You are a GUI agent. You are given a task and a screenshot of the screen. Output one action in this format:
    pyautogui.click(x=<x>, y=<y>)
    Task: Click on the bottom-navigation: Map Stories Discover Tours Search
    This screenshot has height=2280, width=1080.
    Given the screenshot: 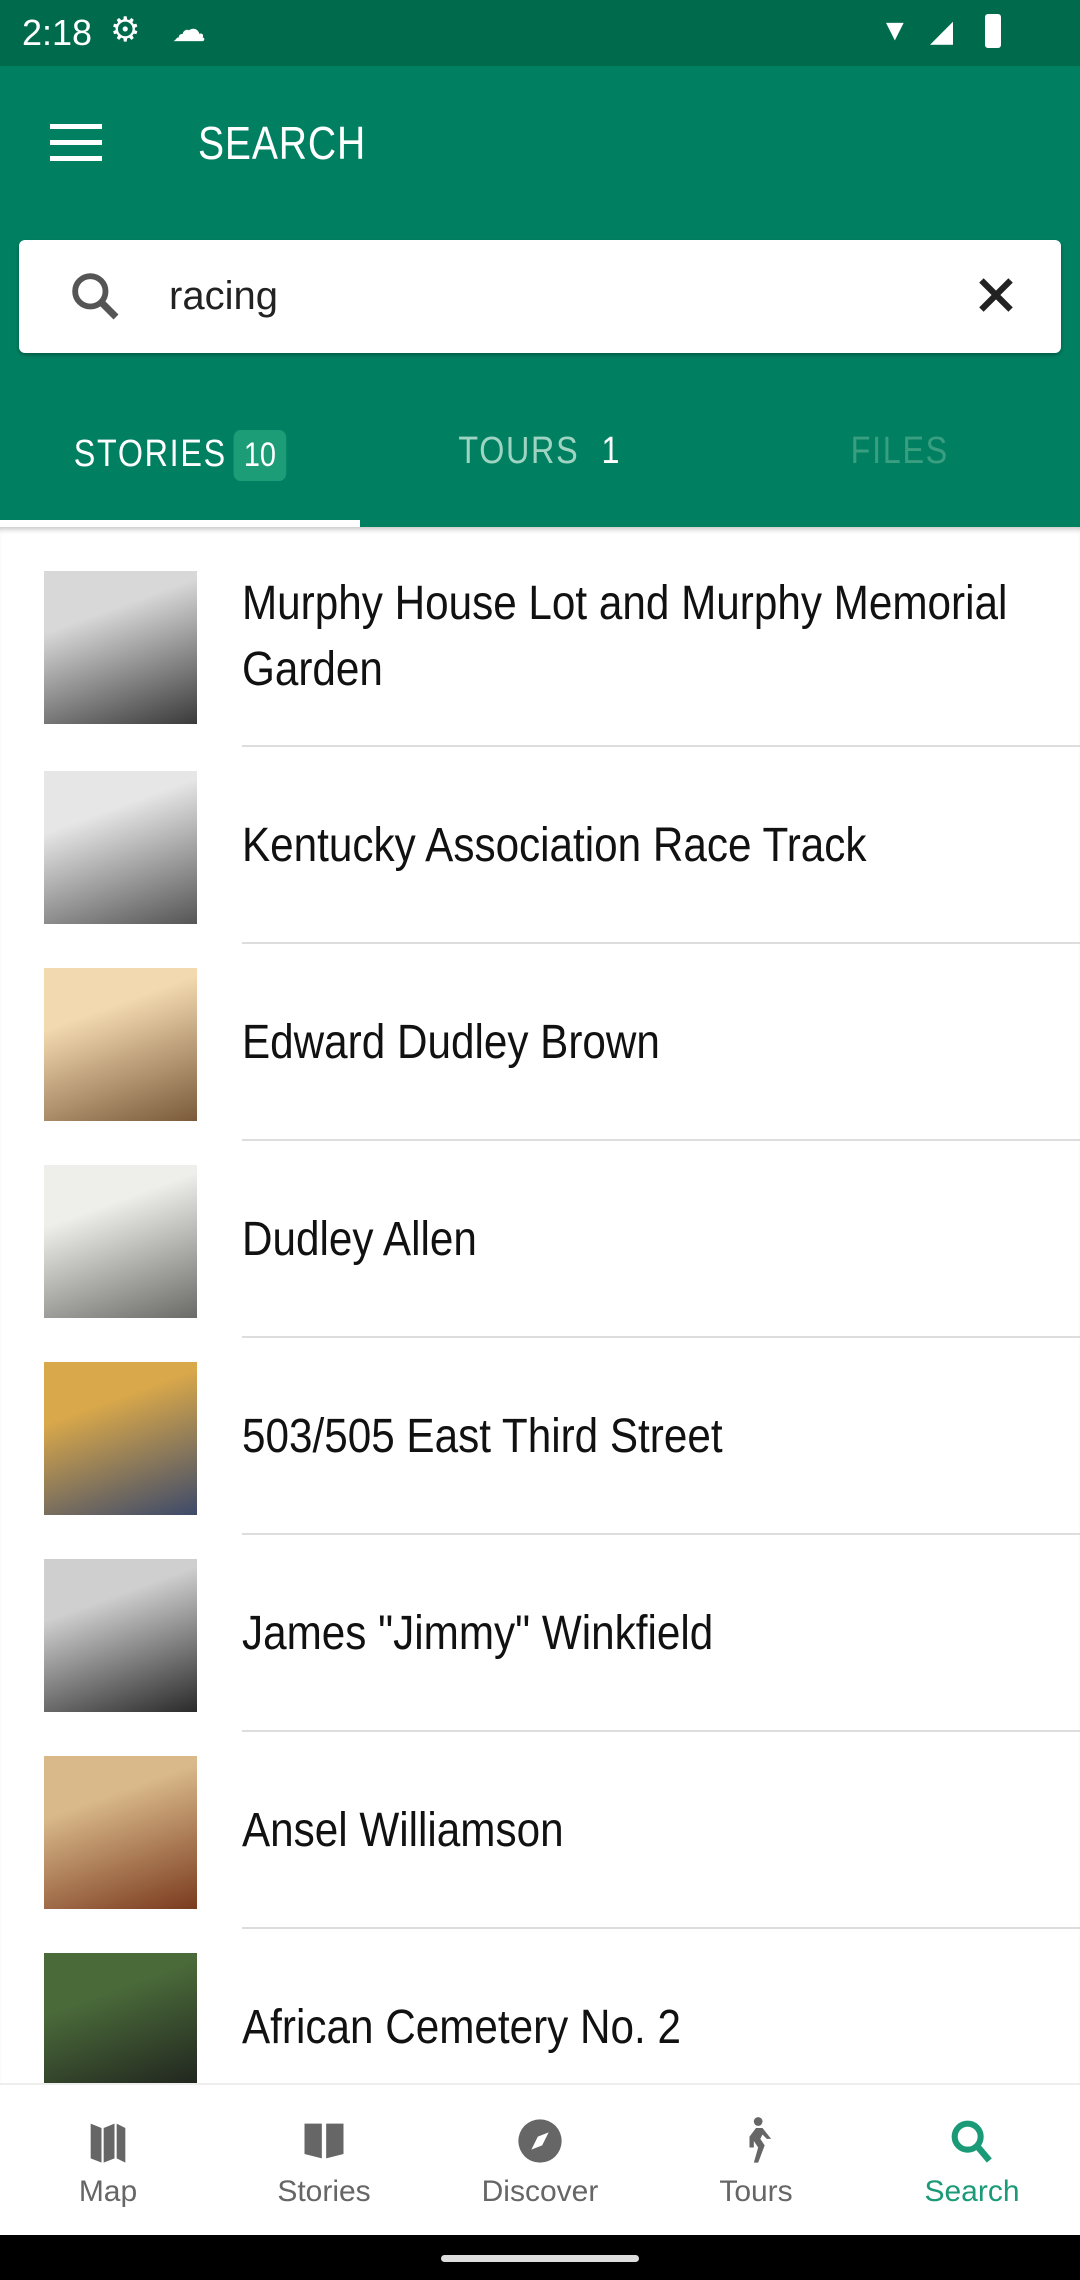 What is the action you would take?
    pyautogui.click(x=540, y=2159)
    